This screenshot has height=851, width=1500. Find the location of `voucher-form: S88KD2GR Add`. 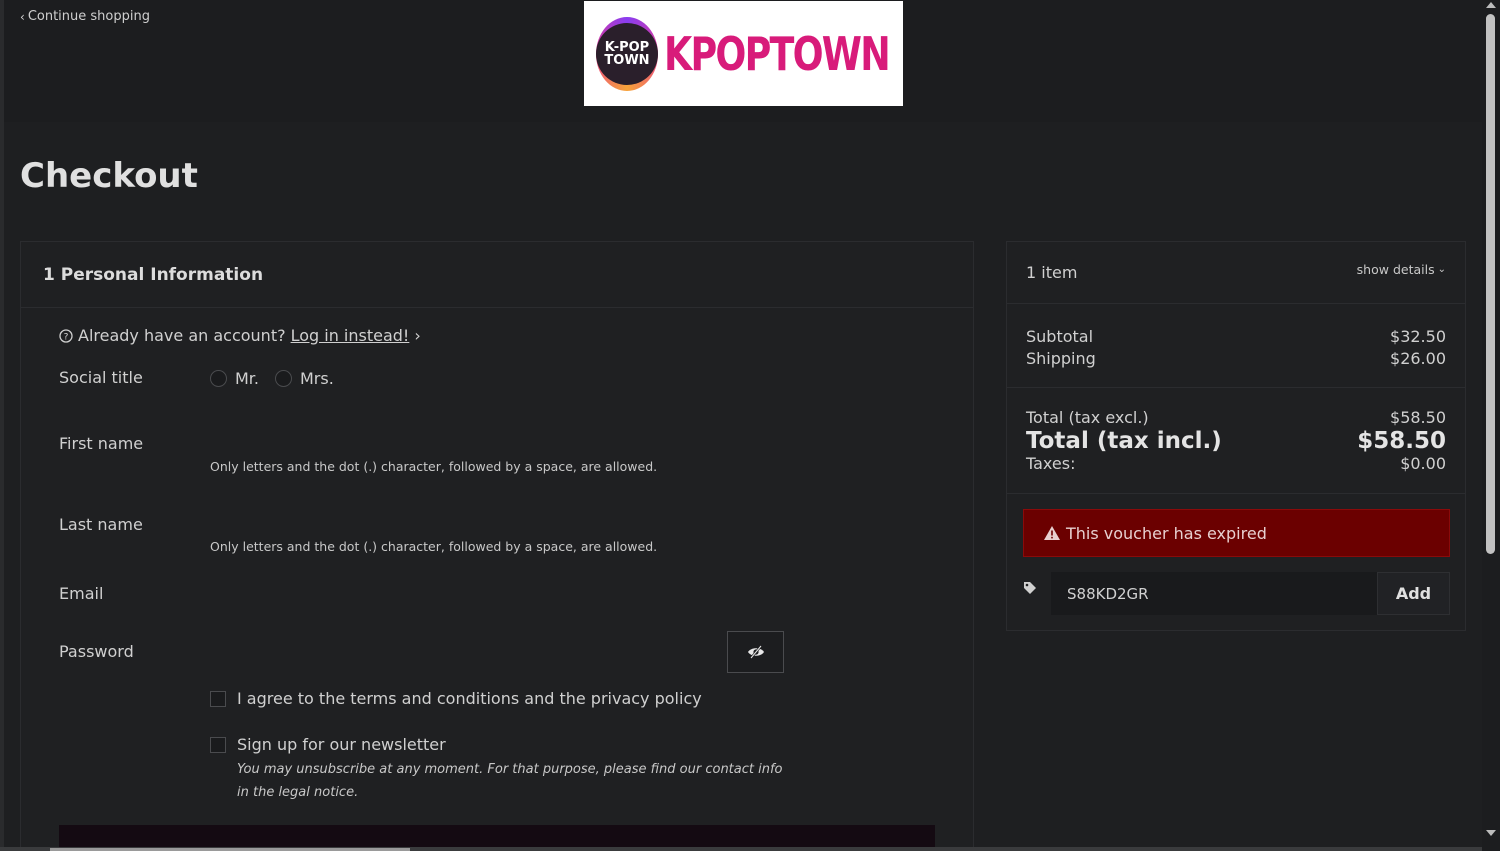

voucher-form: S88KD2GR Add is located at coordinates (1236, 593).